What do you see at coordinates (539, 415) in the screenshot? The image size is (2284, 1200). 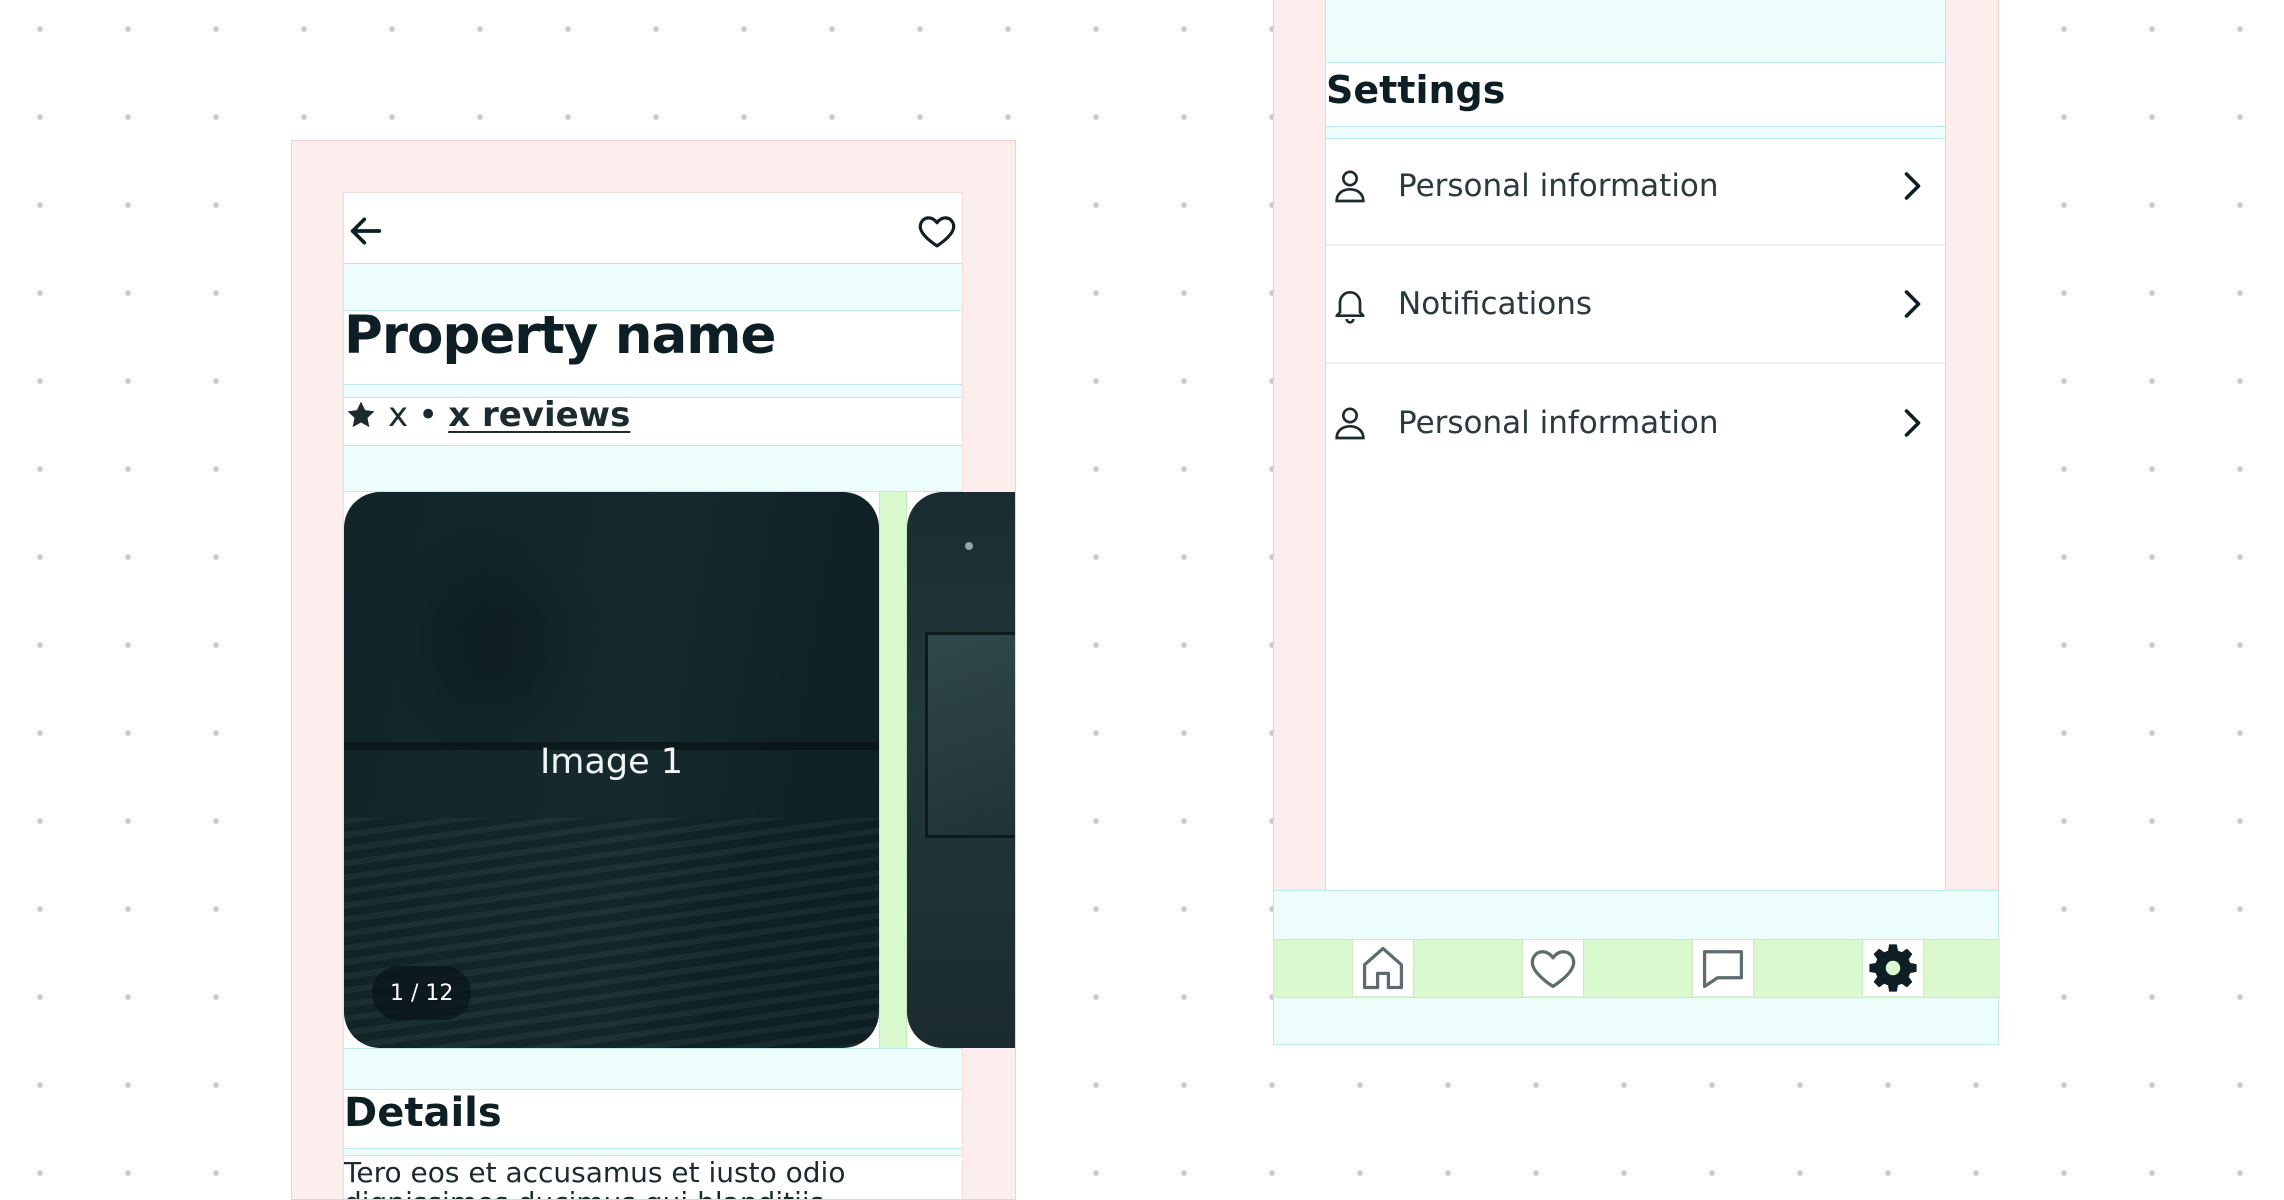 I see `reviews-link: x reviews` at bounding box center [539, 415].